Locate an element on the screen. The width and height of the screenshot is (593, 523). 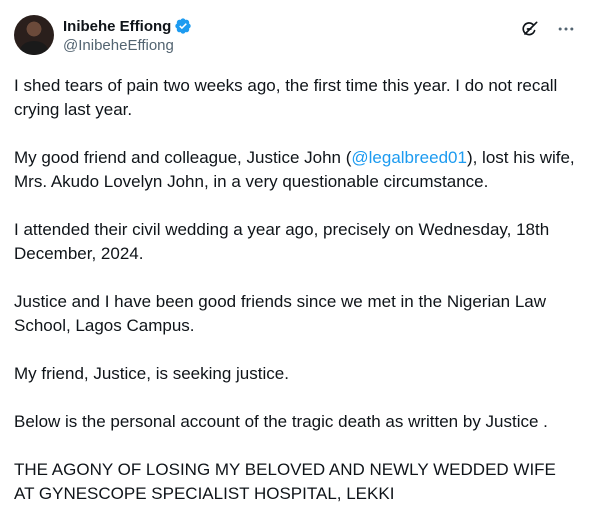
grok-icon is located at coordinates (530, 29).